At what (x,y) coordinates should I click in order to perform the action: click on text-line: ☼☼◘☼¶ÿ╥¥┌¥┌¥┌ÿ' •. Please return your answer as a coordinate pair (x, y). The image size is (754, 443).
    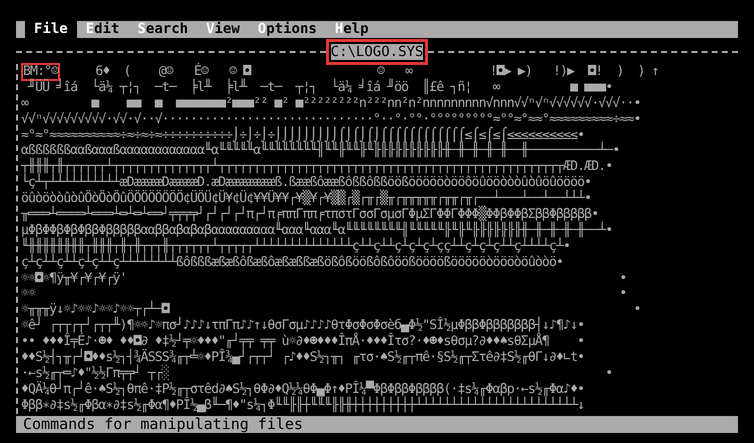
    Looking at the image, I should click on (324, 278).